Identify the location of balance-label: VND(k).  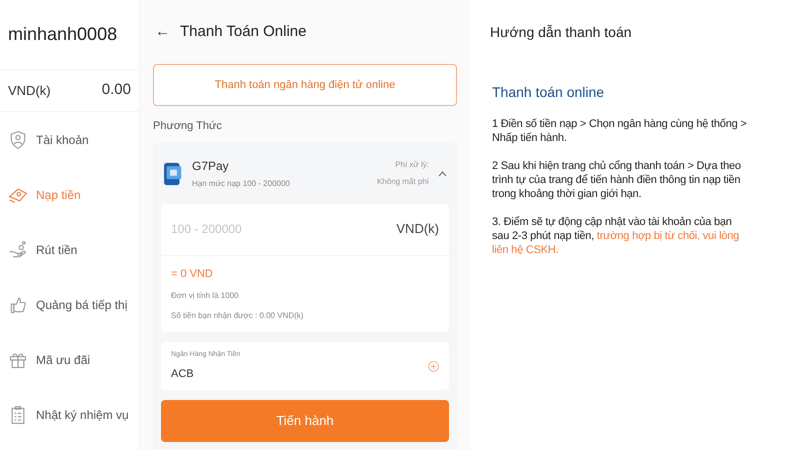
(29, 91).